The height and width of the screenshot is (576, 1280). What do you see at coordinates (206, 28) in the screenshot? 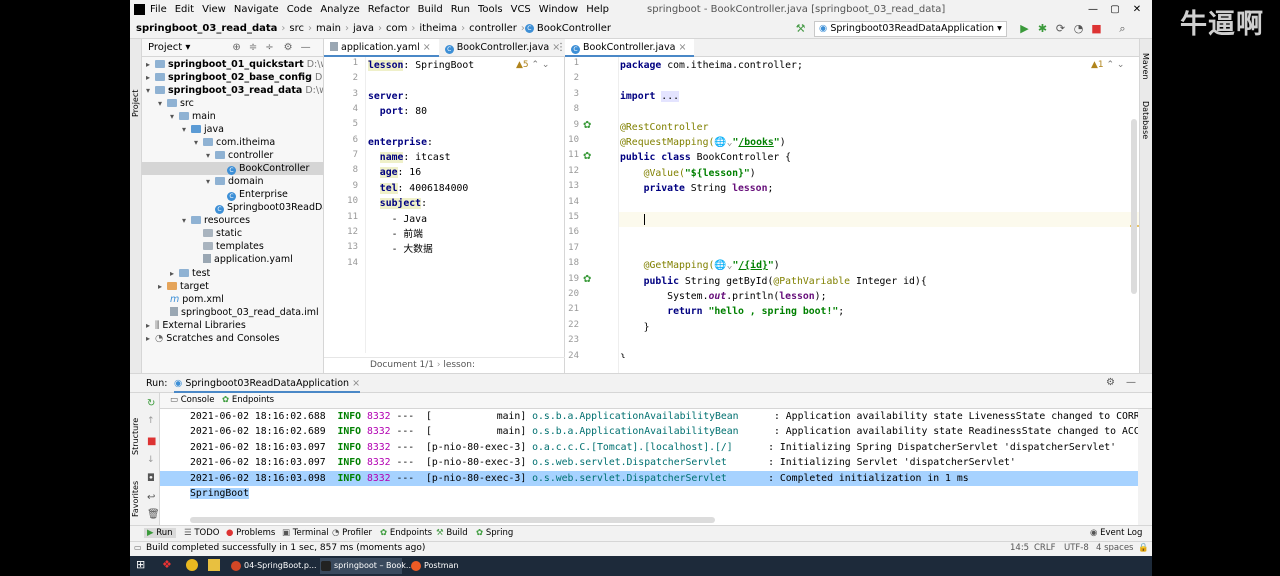
I see `breadcrumb-project: springboot_03_read_data` at bounding box center [206, 28].